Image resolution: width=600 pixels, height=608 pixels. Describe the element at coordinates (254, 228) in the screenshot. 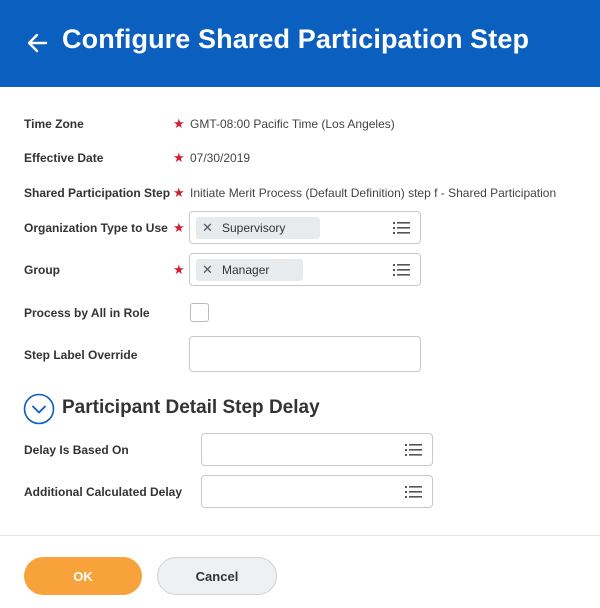

I see `organization-type-selected-value: Supervisory` at that location.